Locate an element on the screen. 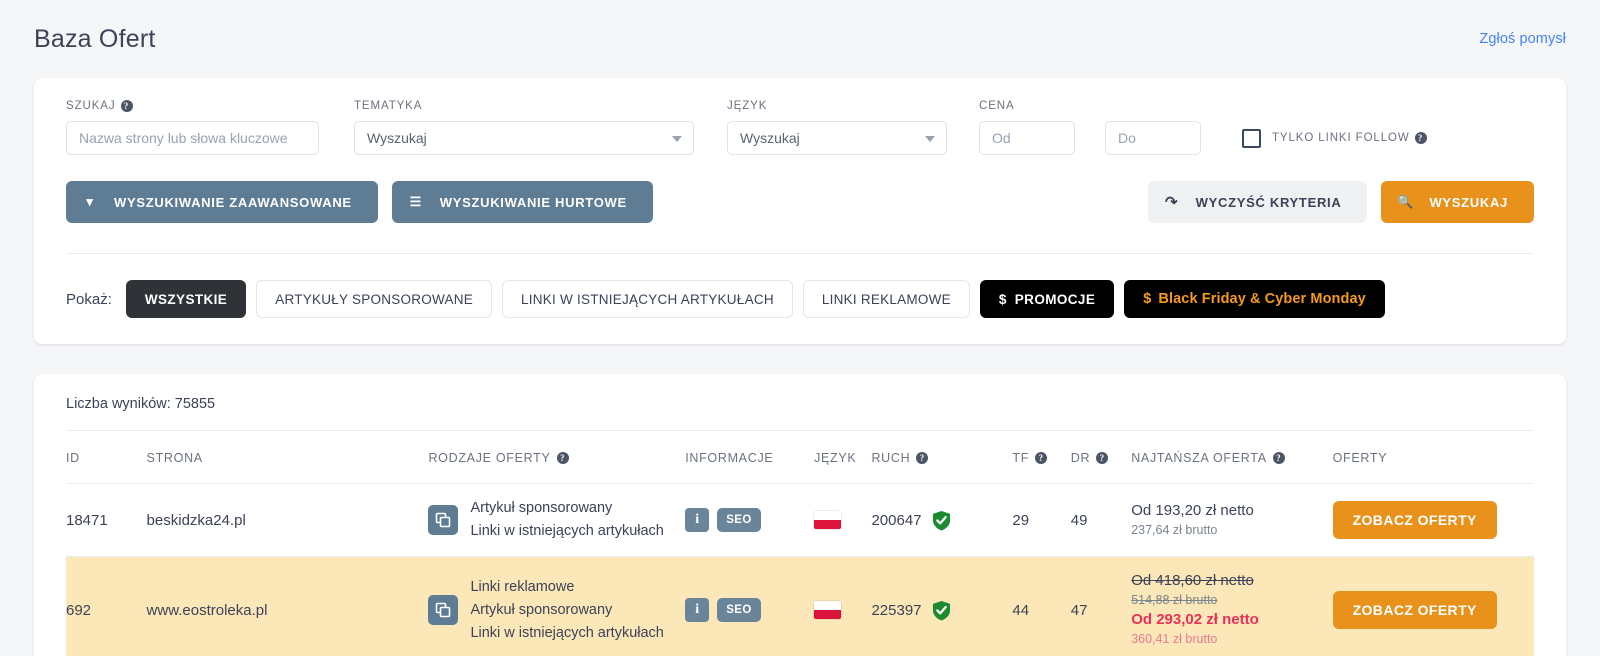 Image resolution: width=1600 pixels, height=656 pixels. col-najtansza-label: NAJTAŃSZA OFERTA is located at coordinates (1199, 458).